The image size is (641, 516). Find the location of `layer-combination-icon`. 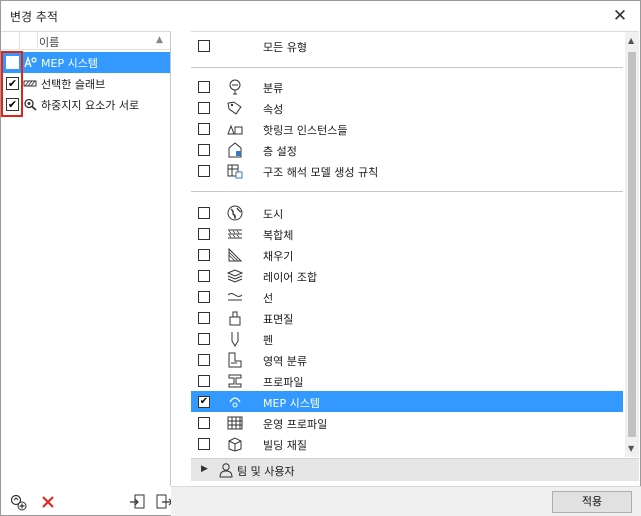

layer-combination-icon is located at coordinates (235, 276).